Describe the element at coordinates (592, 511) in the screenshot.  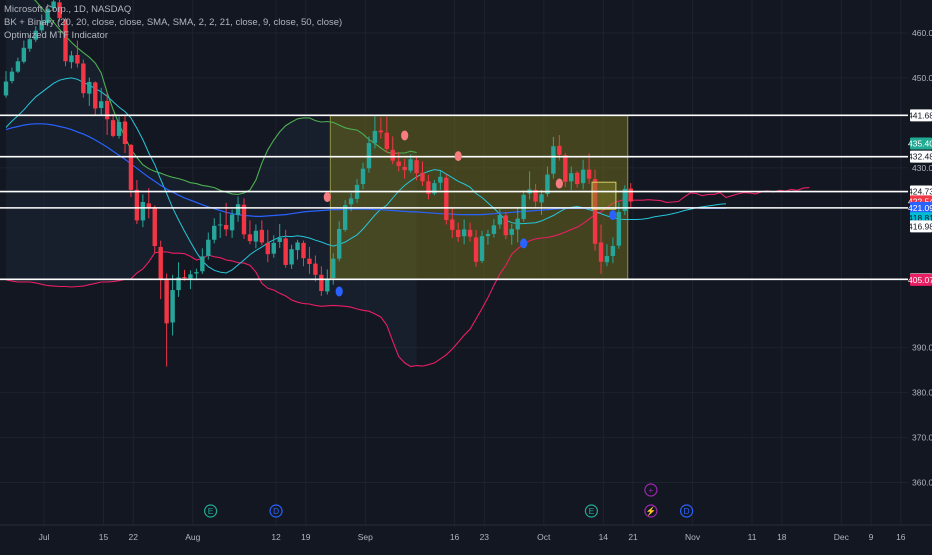
I see `earnings-event-glyph: E` at that location.